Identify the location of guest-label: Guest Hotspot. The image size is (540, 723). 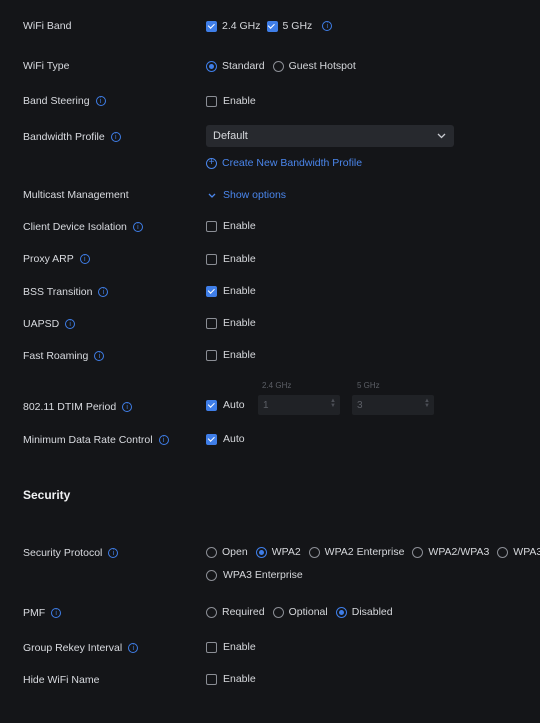
(322, 66).